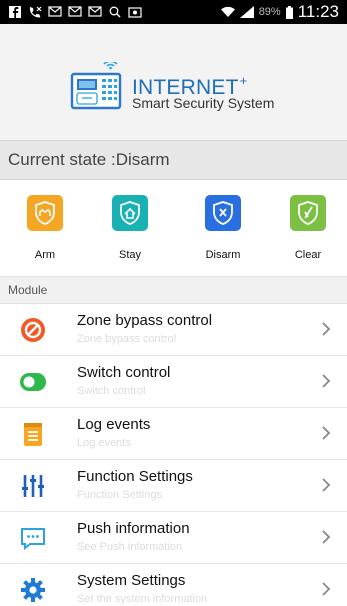 The image size is (347, 606). What do you see at coordinates (104, 443) in the screenshot?
I see `list-item-subtitle: Log events` at bounding box center [104, 443].